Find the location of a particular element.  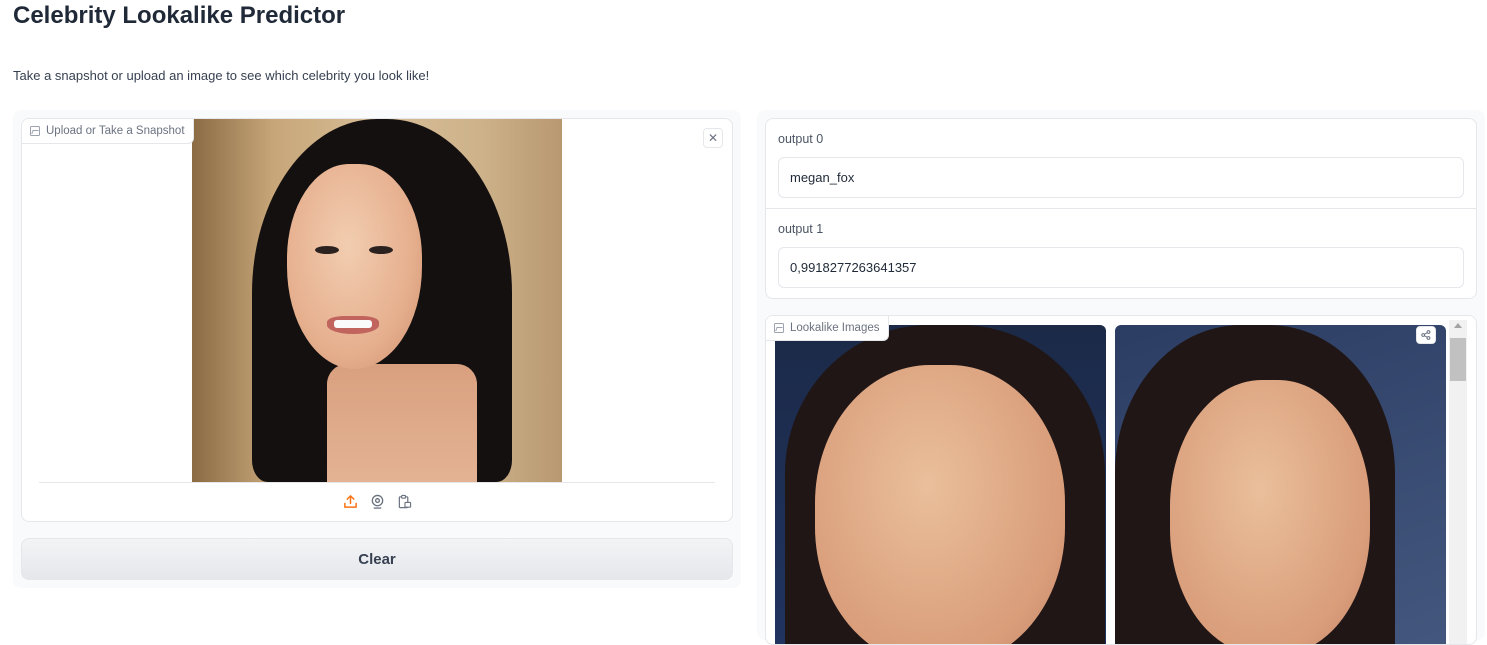

source-selector is located at coordinates (377, 501).